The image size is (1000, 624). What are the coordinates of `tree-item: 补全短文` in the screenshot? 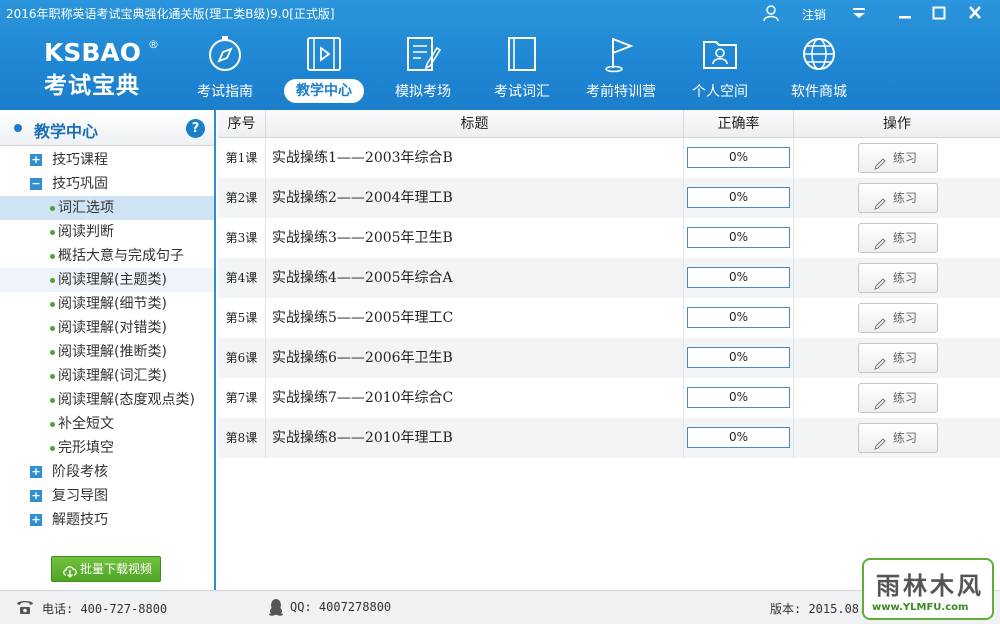 It's located at (107, 424).